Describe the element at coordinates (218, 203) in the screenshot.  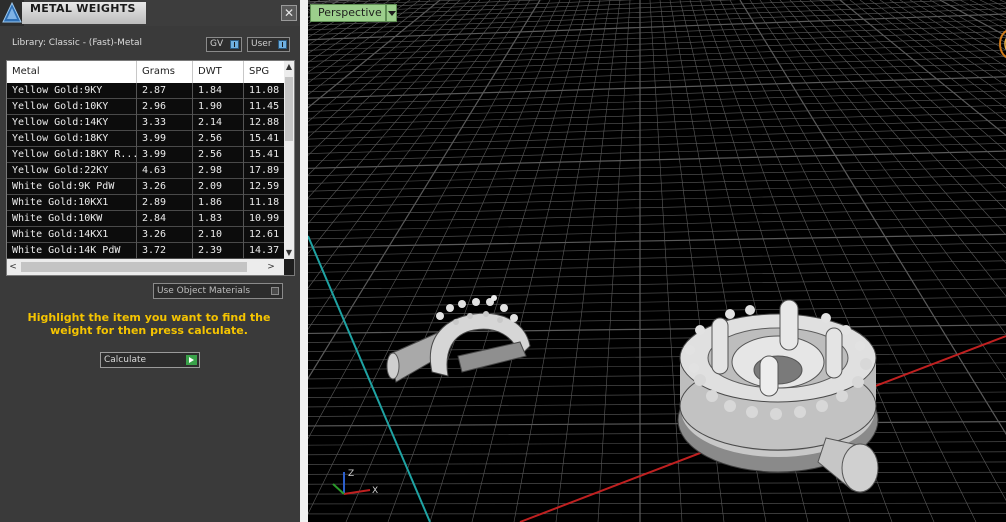
I see `table-cell: 1.86` at that location.